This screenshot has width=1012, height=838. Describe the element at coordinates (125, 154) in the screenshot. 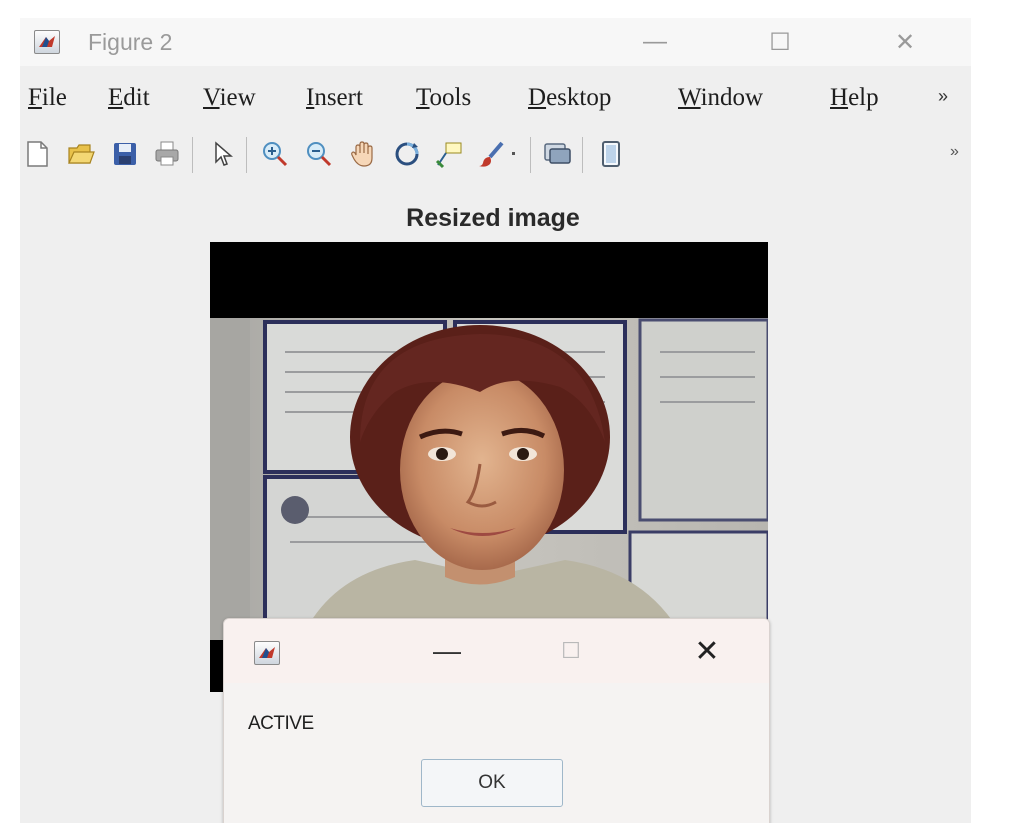

I see `save-icon` at that location.